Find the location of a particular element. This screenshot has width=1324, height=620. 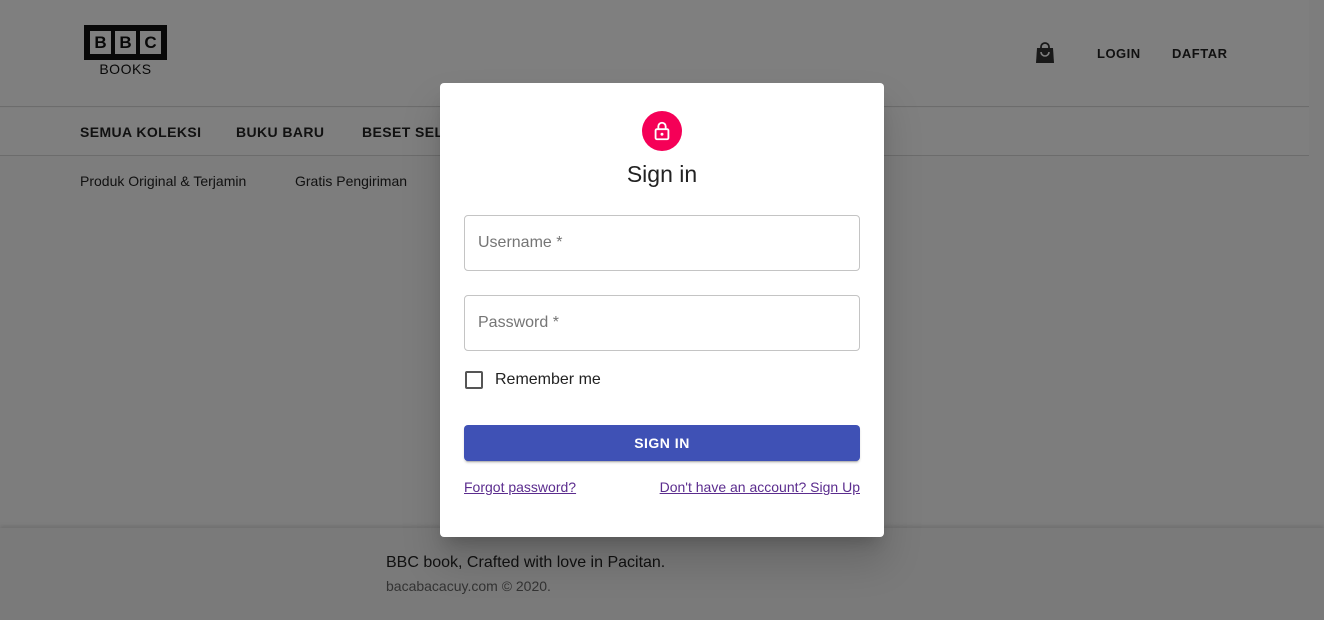

username-input is located at coordinates (662, 243).